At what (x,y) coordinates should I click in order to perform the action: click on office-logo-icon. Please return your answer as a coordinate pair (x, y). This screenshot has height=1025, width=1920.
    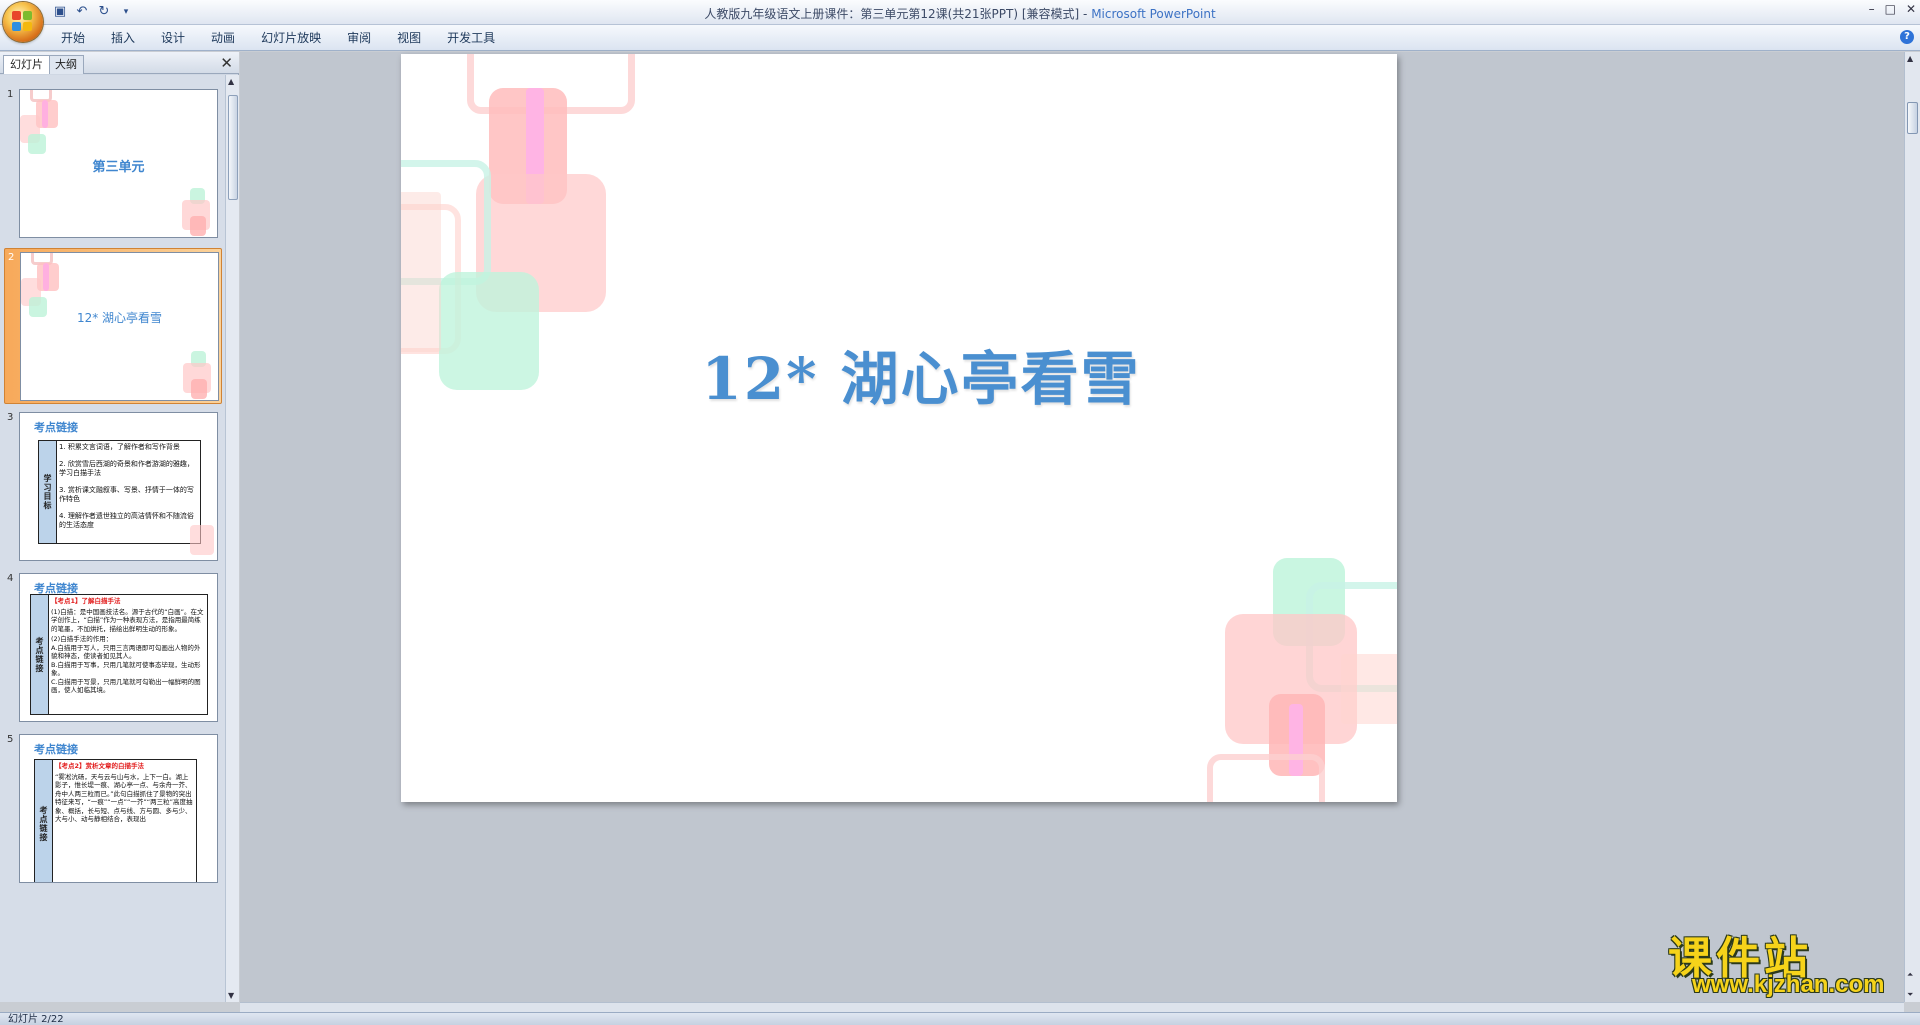
    Looking at the image, I should click on (23, 22).